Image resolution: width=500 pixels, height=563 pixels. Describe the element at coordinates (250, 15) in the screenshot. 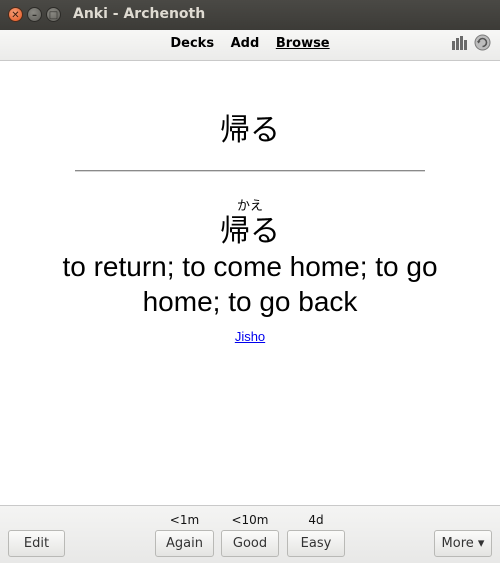

I see `title-bar: ✕ – □ Anki - Archenoth` at that location.